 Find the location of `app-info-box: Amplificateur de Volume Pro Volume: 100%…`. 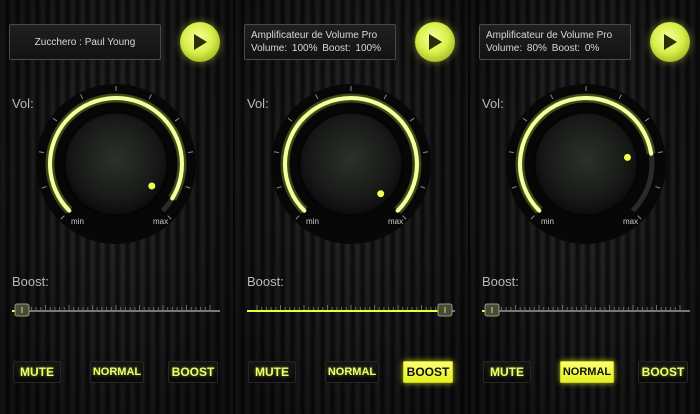

app-info-box: Amplificateur de Volume Pro Volume: 100%… is located at coordinates (320, 42).